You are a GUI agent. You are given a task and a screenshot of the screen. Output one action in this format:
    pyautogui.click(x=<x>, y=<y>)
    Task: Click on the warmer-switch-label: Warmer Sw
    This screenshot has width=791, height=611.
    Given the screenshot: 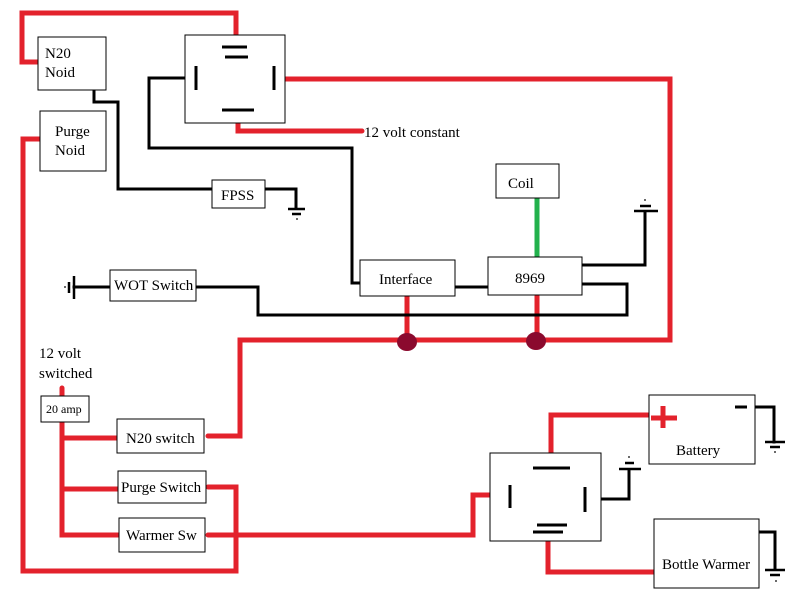 What is the action you would take?
    pyautogui.click(x=161, y=536)
    